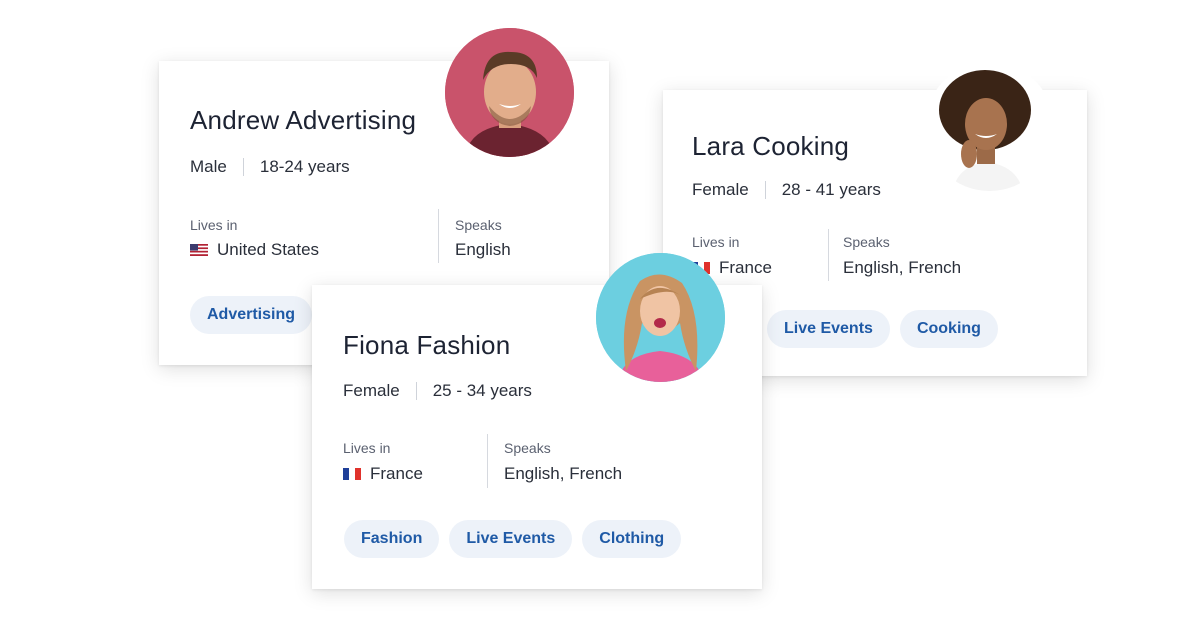 The height and width of the screenshot is (630, 1200). I want to click on avatar-fiona, so click(660, 317).